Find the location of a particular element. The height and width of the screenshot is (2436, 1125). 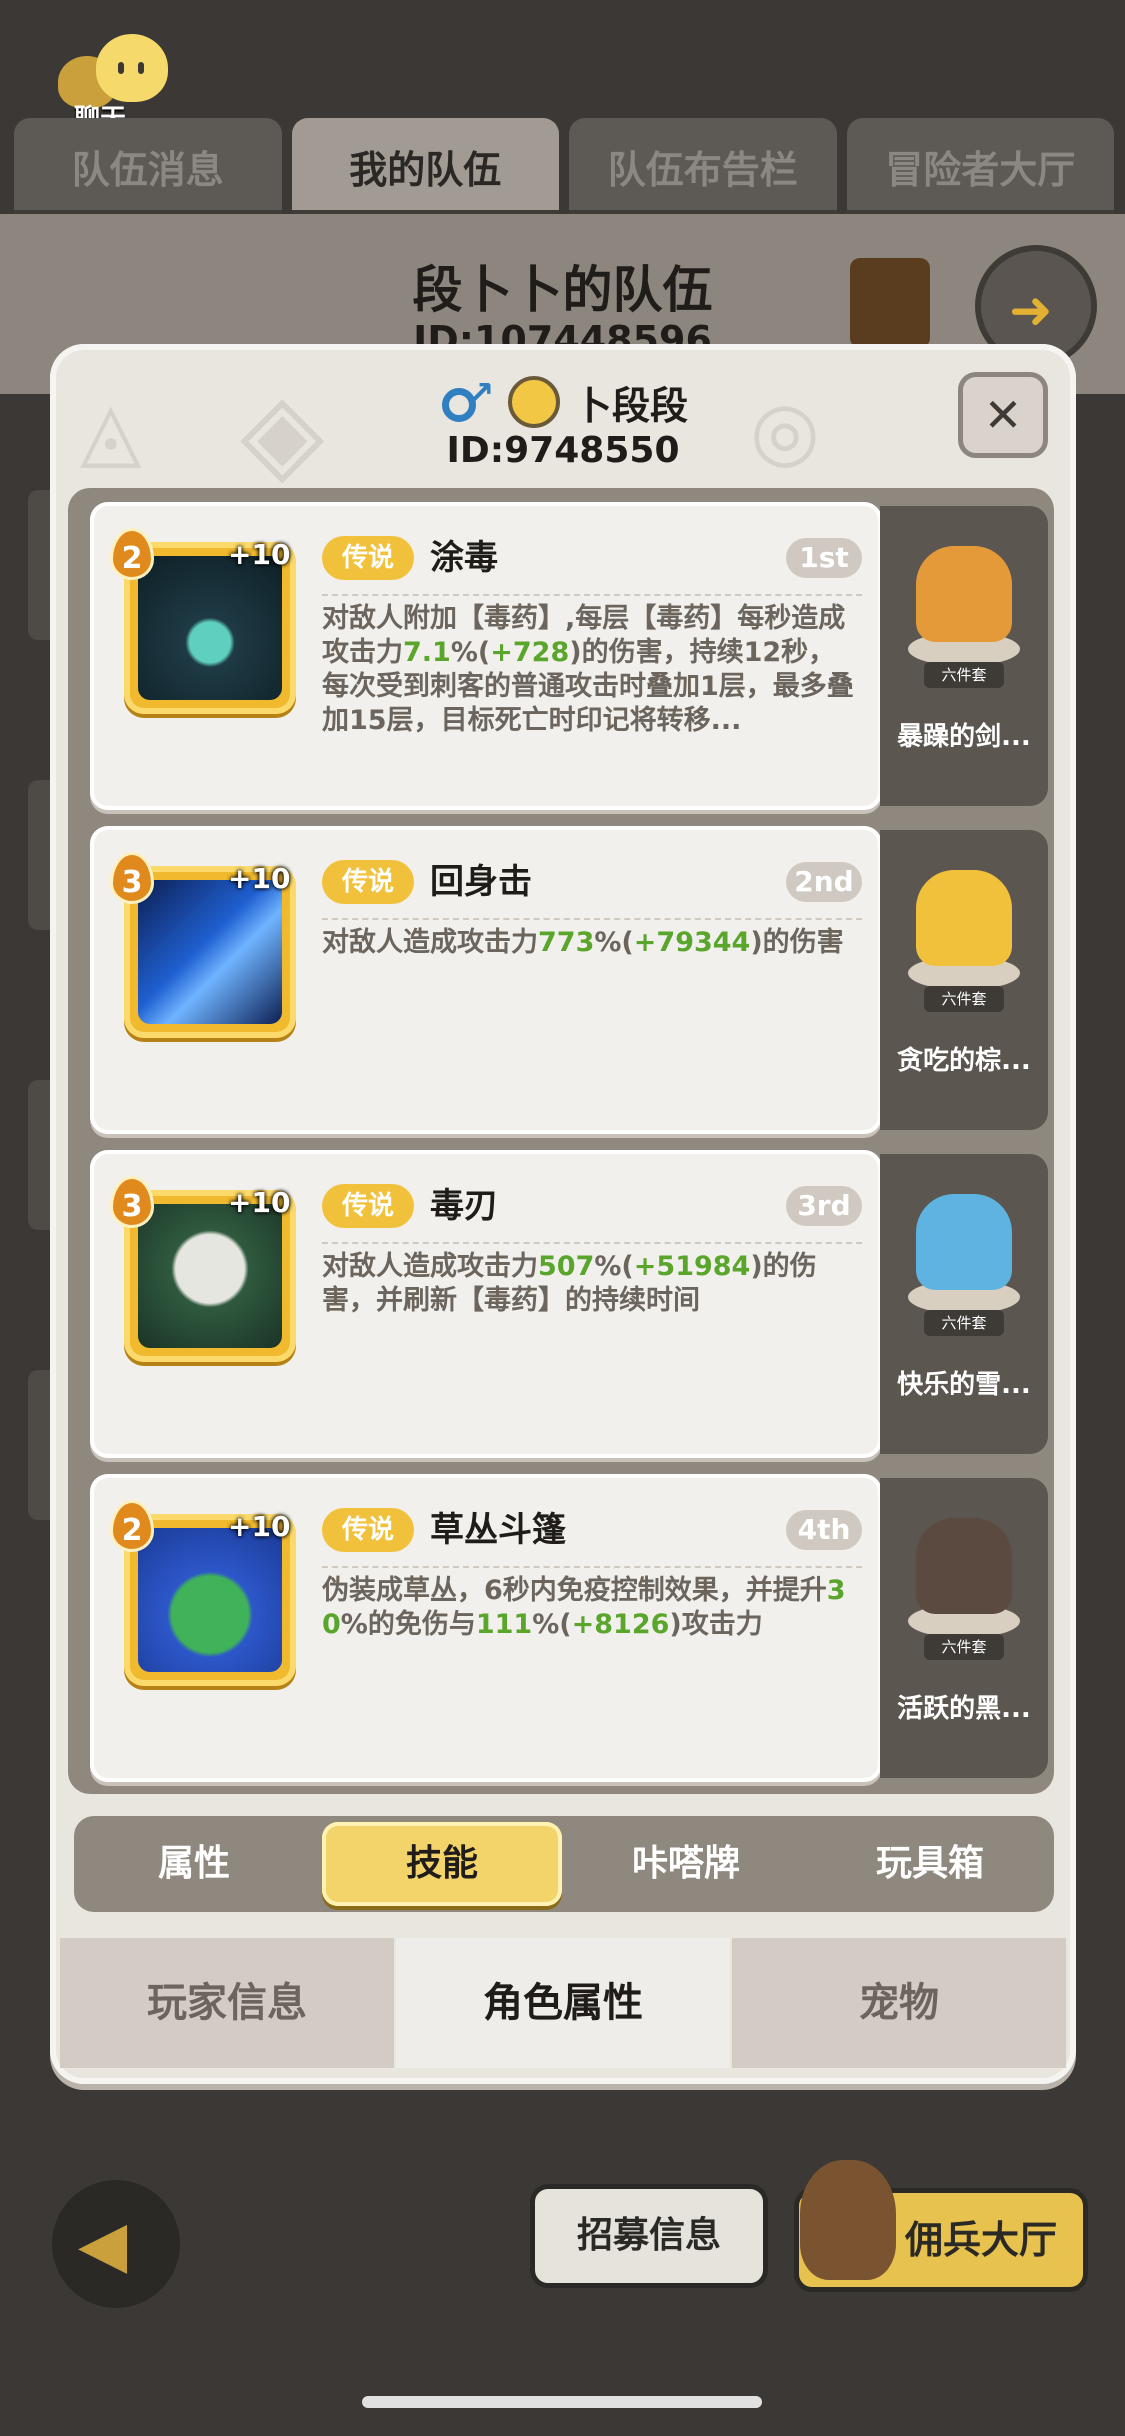

male-gender-icon: ↗ is located at coordinates (466, 402).